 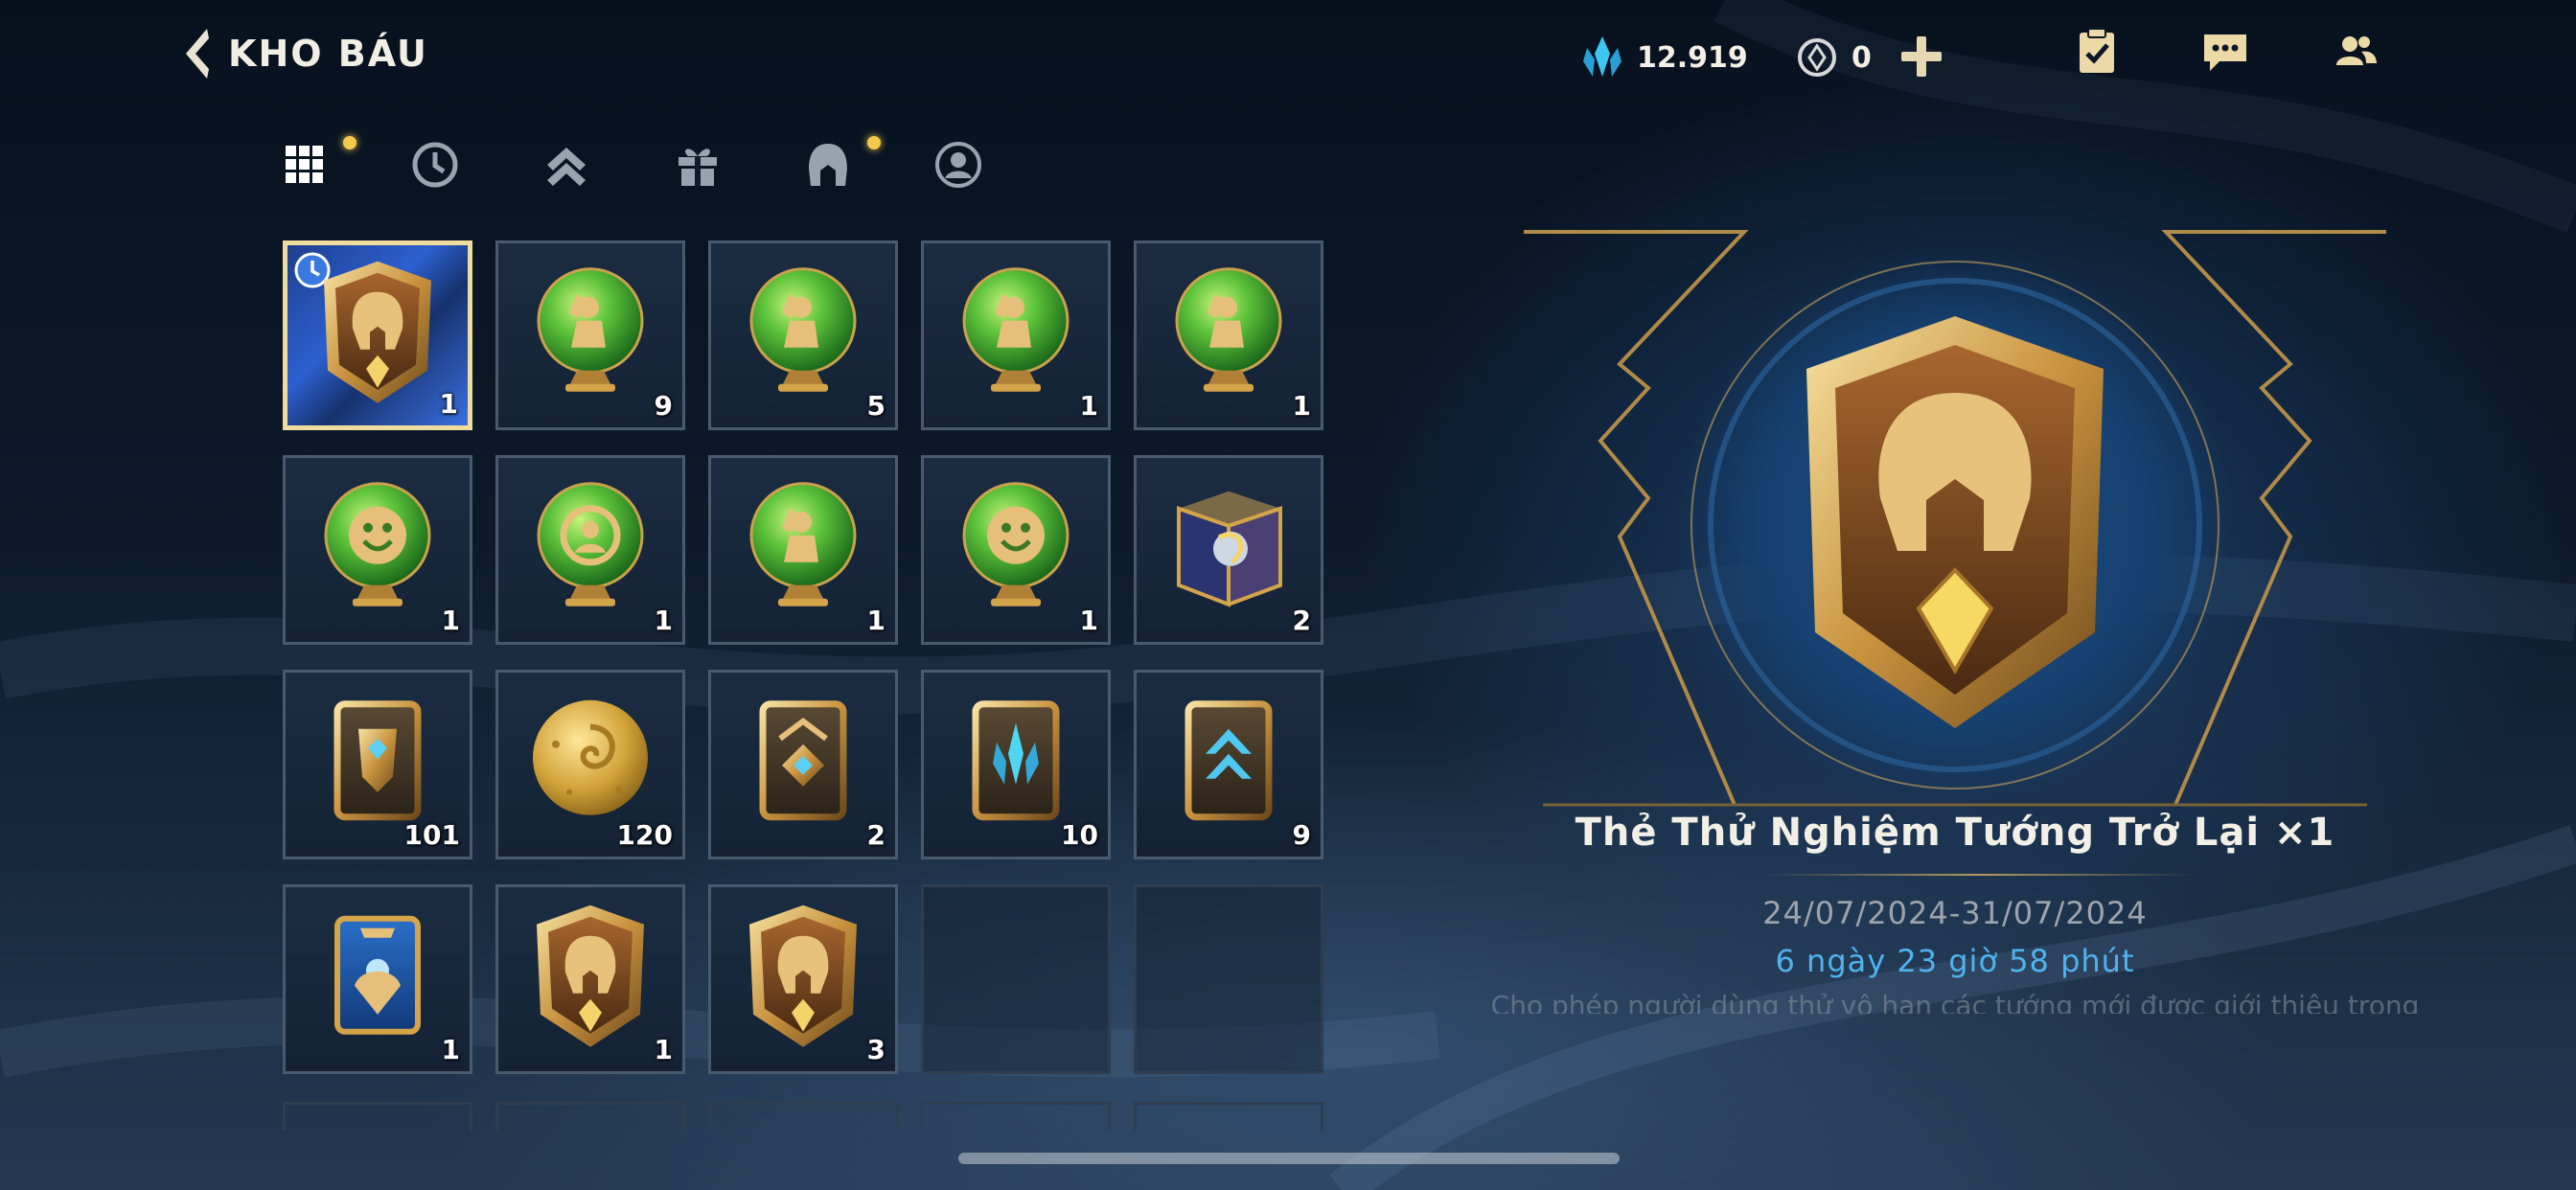 I want to click on voucher-currency: 0, so click(x=1834, y=58).